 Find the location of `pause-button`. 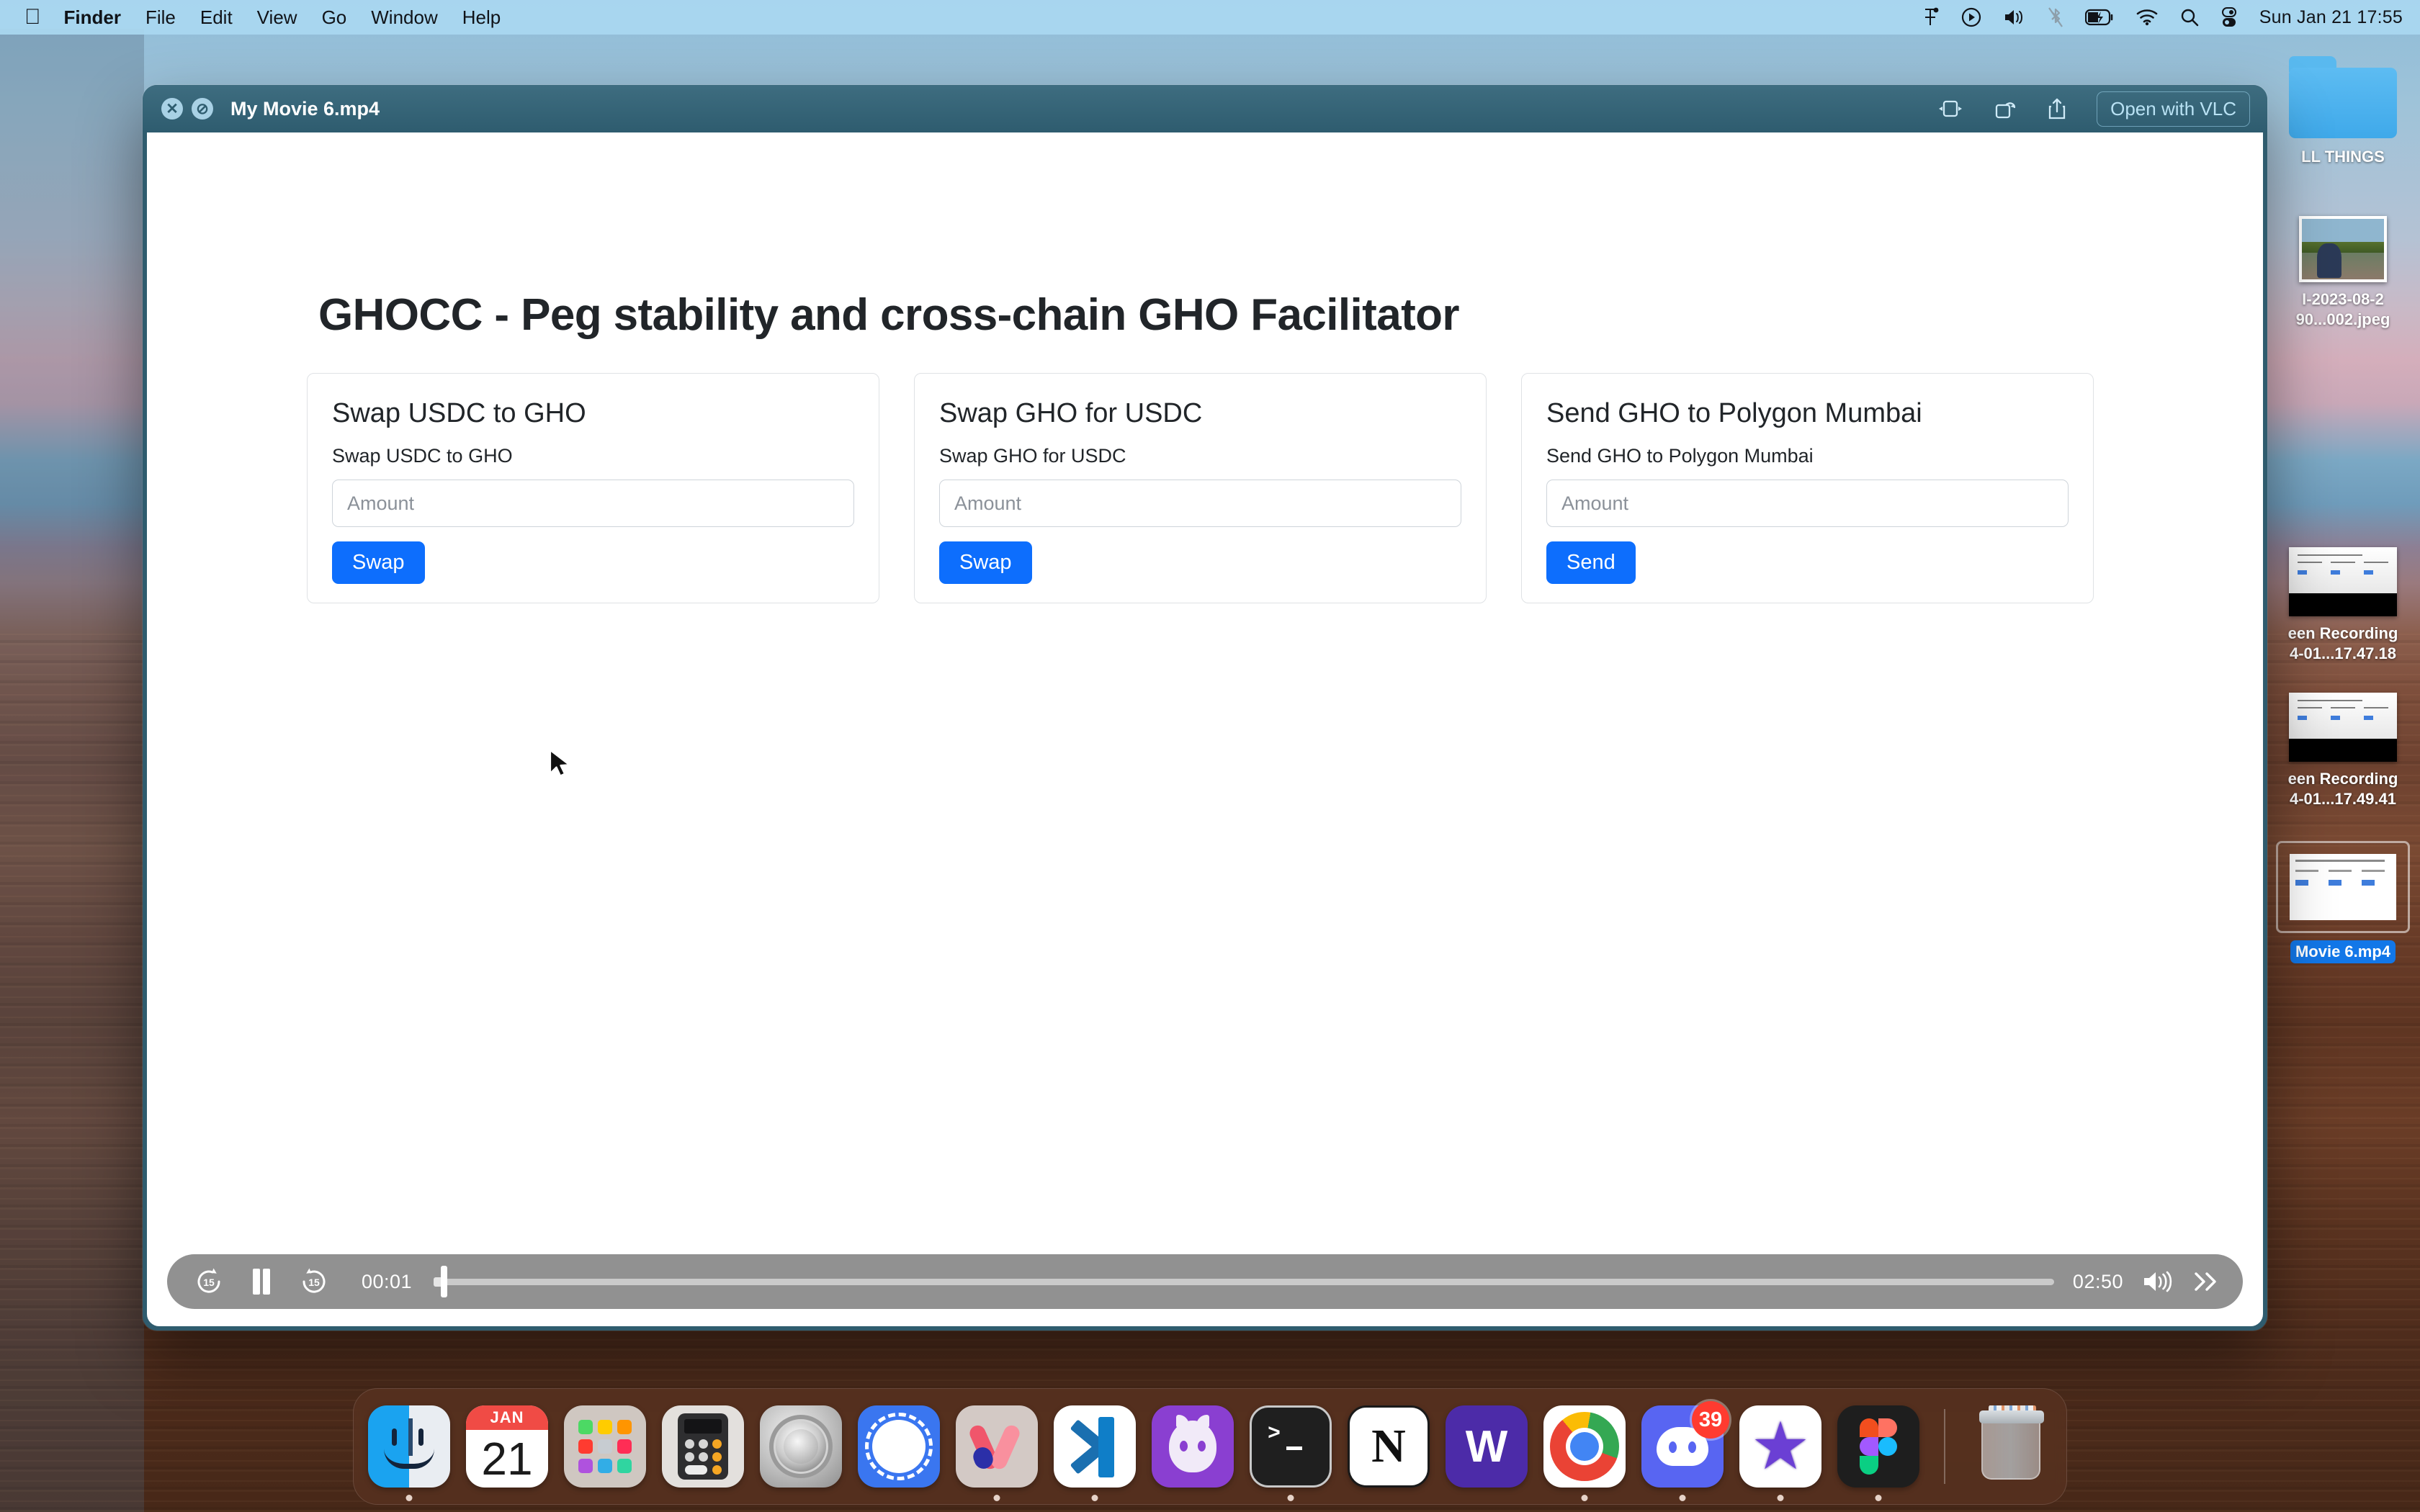

pause-button is located at coordinates (261, 1281).